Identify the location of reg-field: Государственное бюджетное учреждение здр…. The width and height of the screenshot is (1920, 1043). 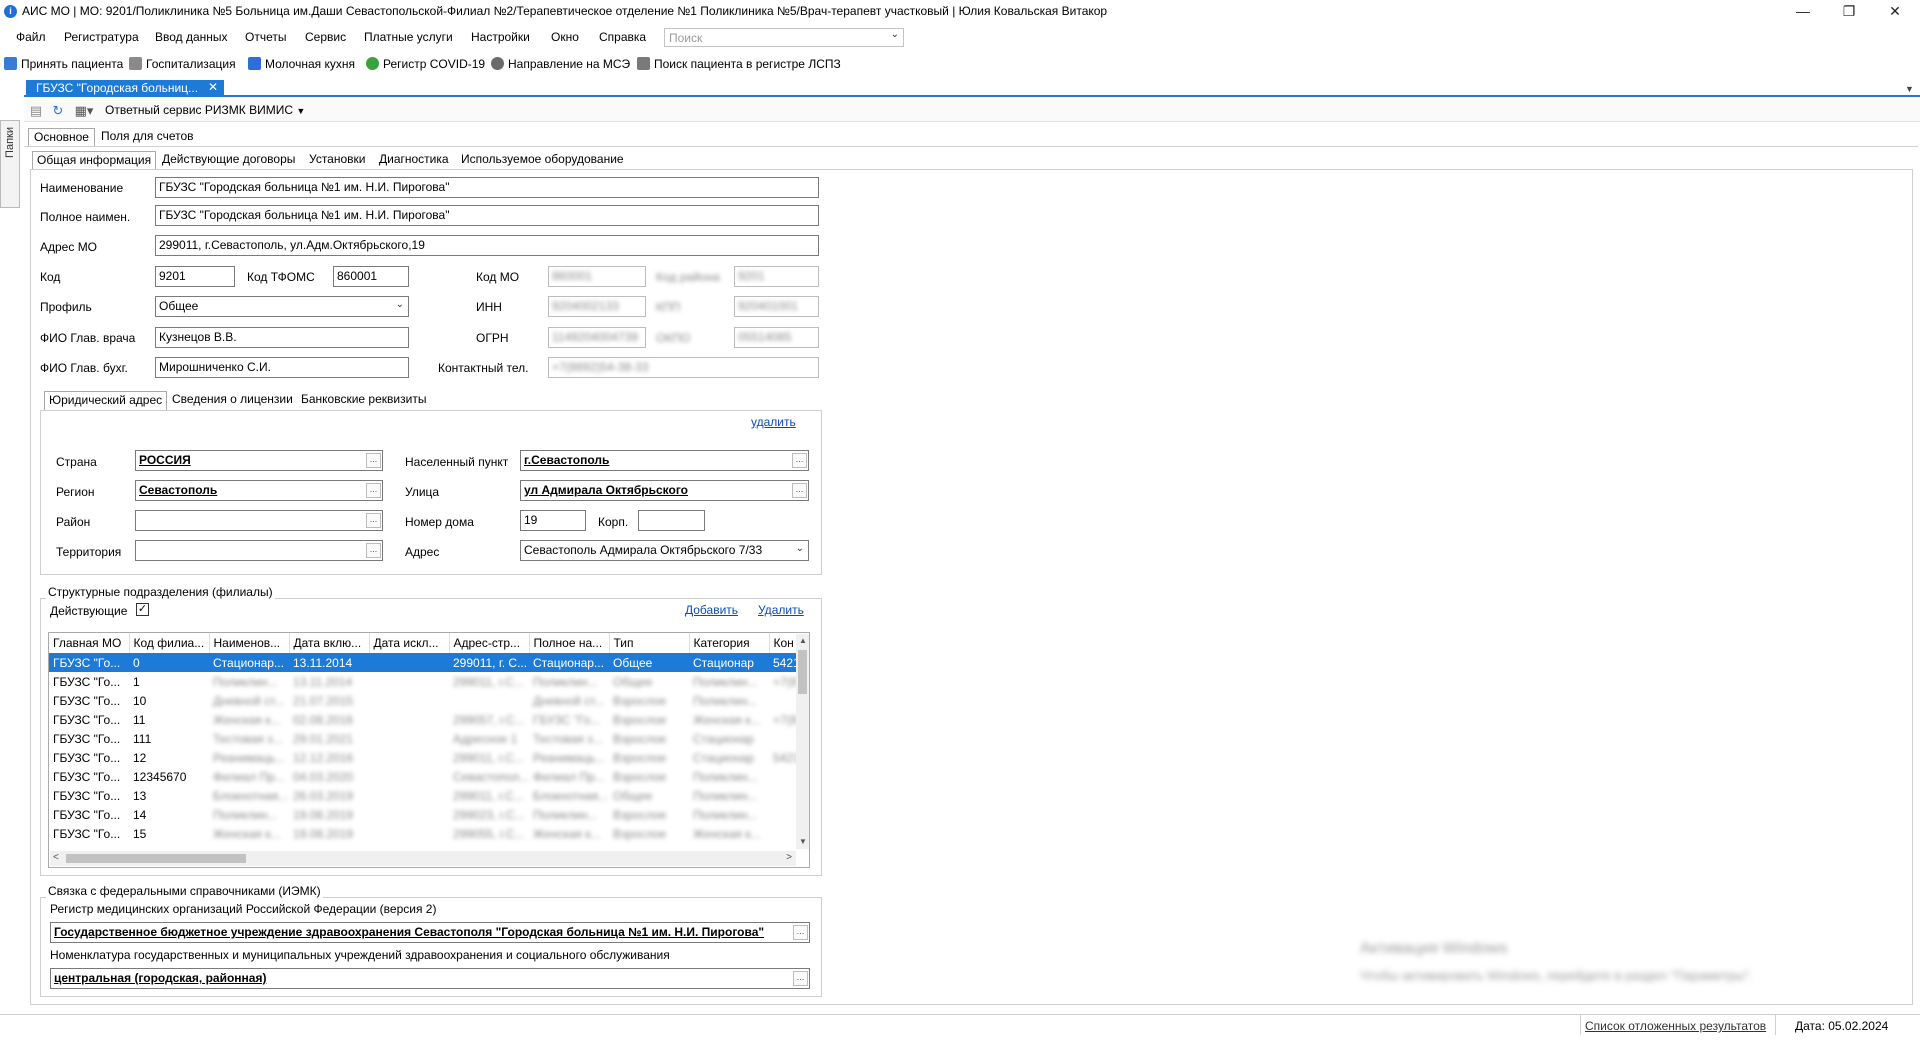
(430, 932).